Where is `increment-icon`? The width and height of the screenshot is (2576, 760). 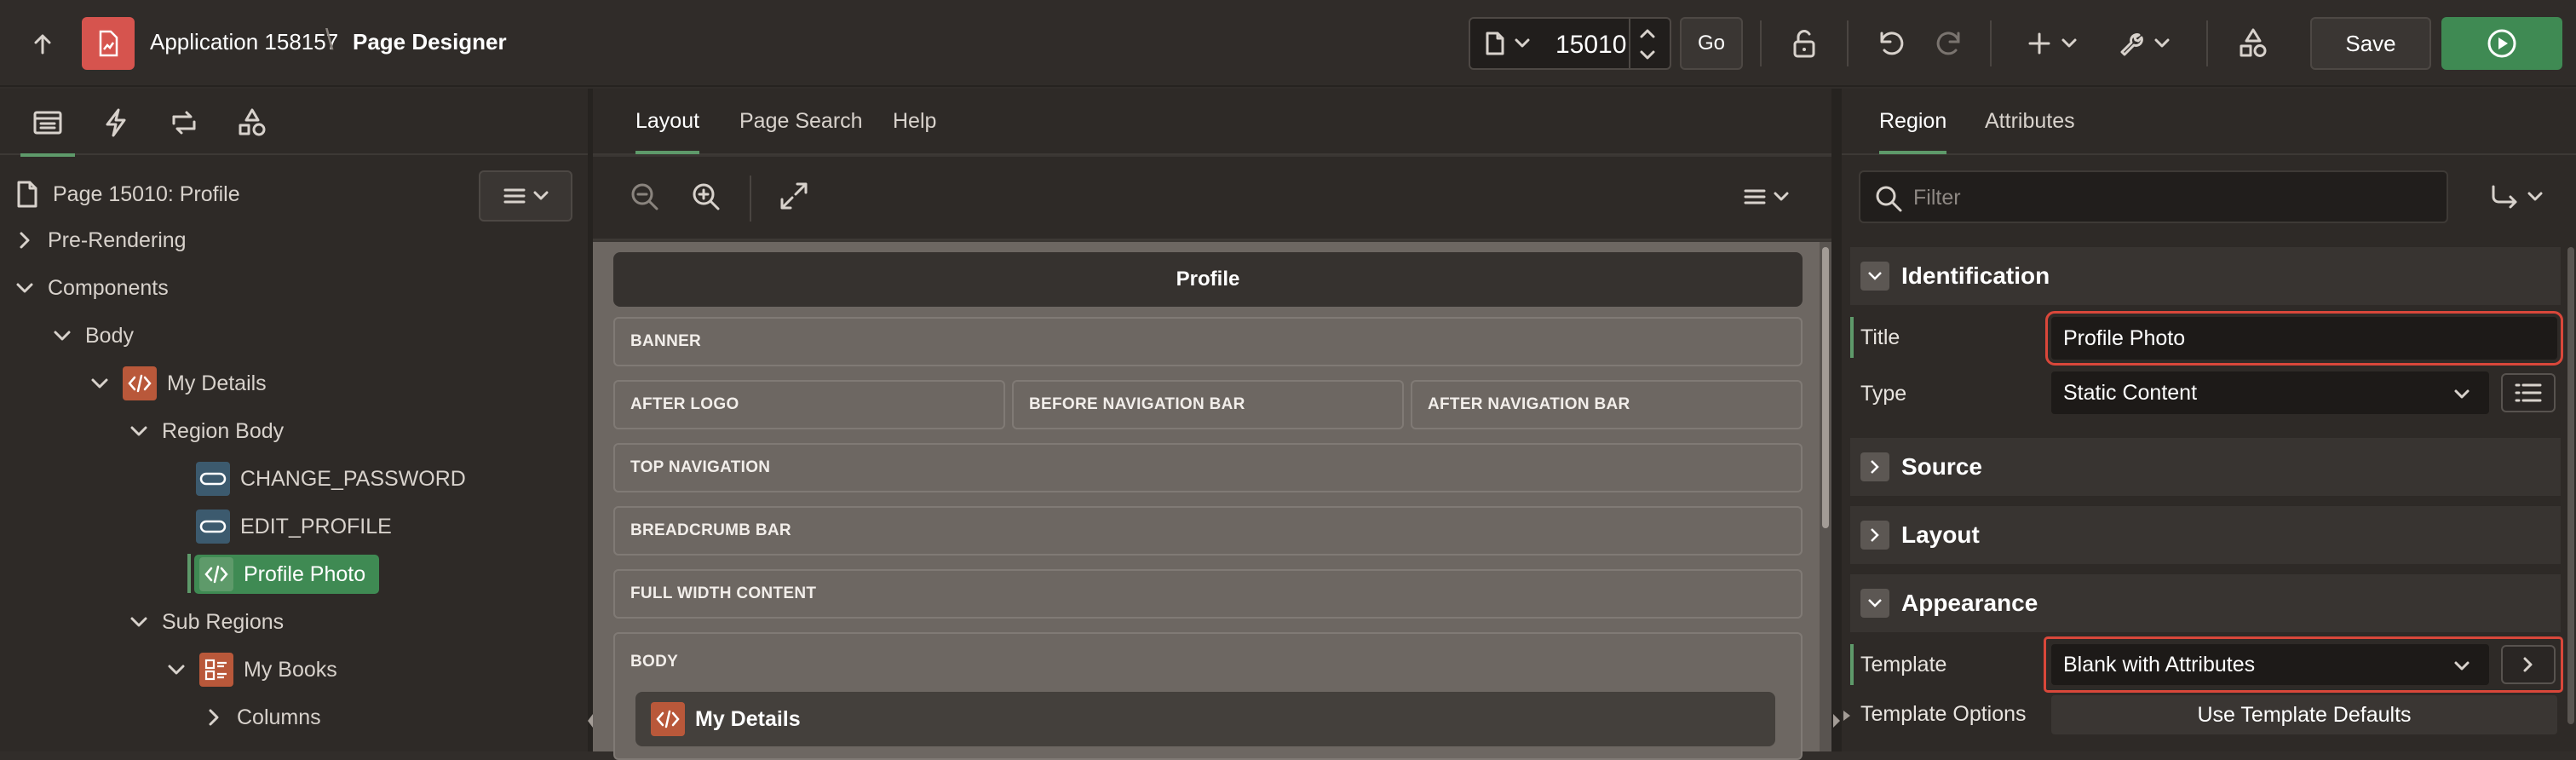
increment-icon is located at coordinates (1648, 33).